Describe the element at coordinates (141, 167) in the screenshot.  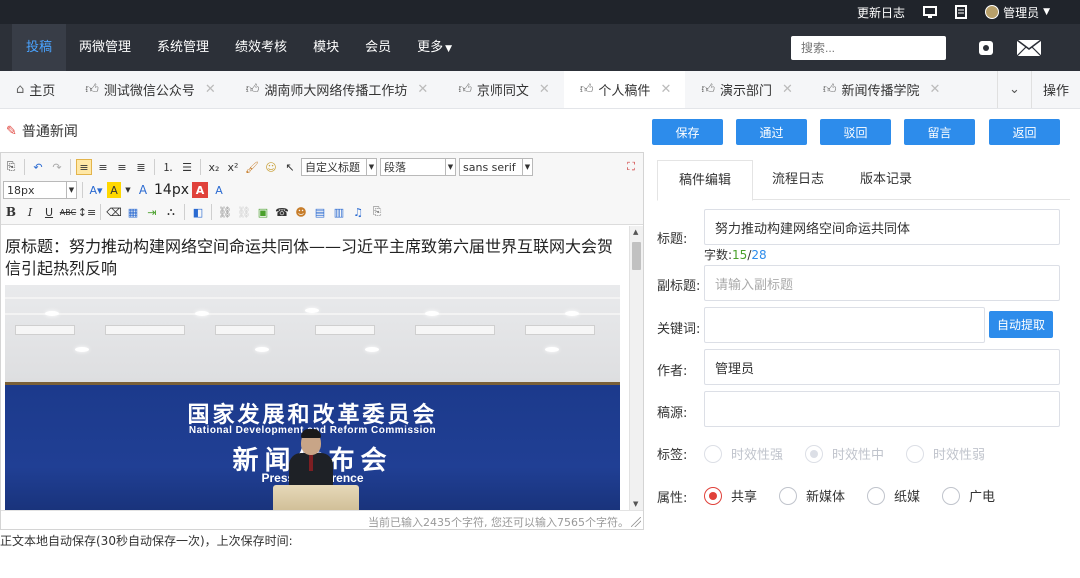
I see `align-justify-icon: ≣` at that location.